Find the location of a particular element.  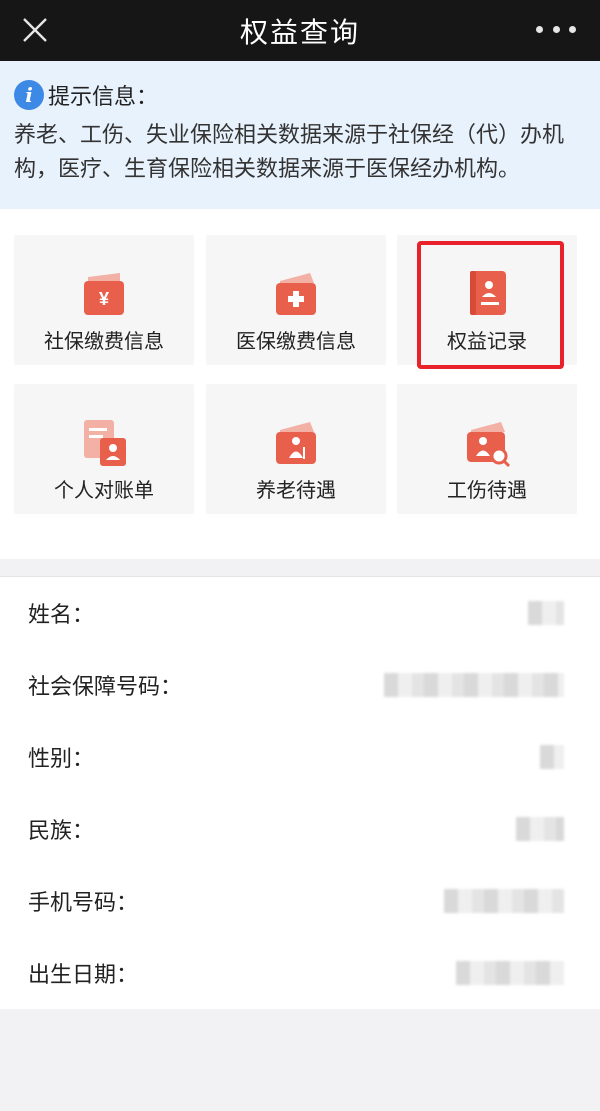

more-dots-icon is located at coordinates (539, 29).